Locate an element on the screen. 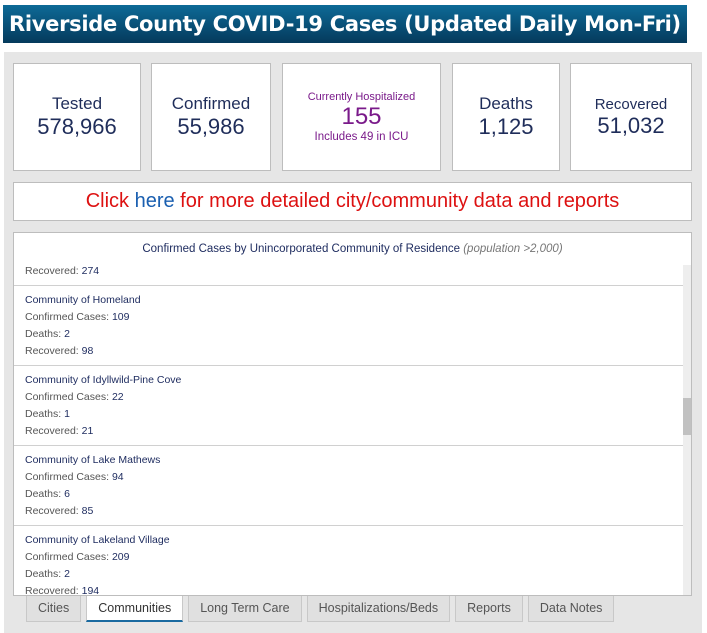 The height and width of the screenshot is (633, 707). tab-data-notes: Data Notes is located at coordinates (571, 609).